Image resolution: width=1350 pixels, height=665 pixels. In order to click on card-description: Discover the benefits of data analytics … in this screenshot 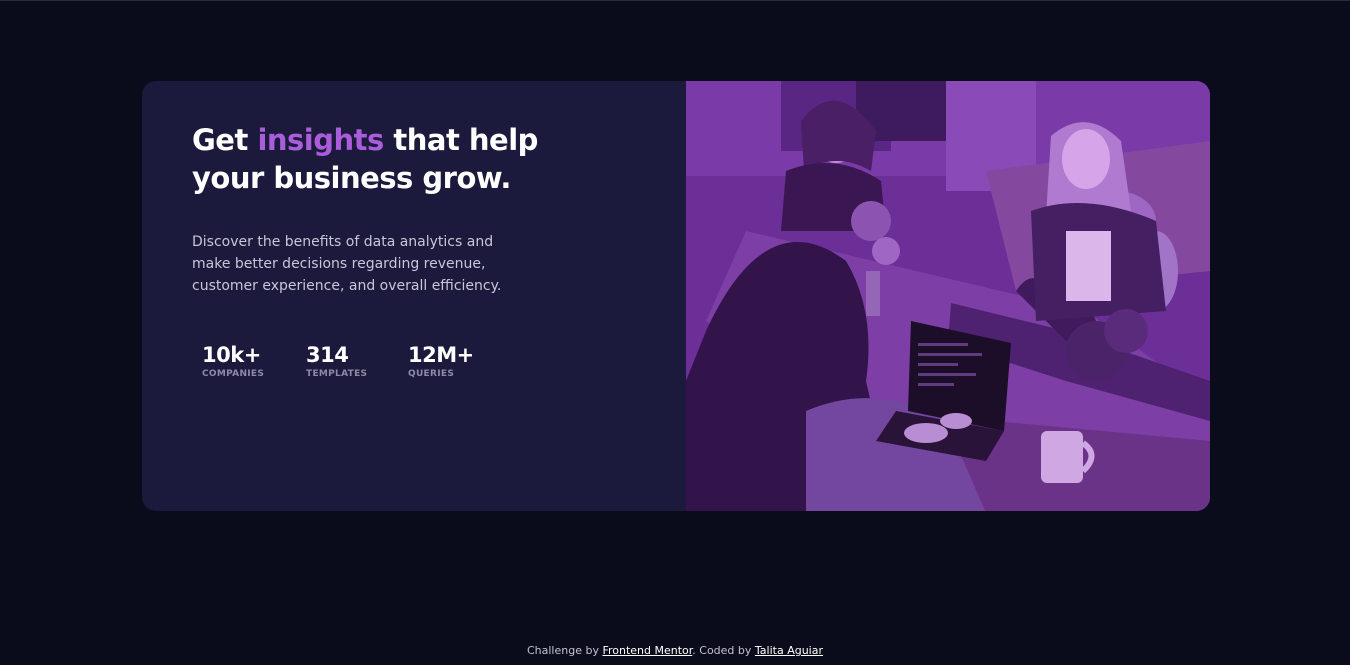, I will do `click(347, 264)`.